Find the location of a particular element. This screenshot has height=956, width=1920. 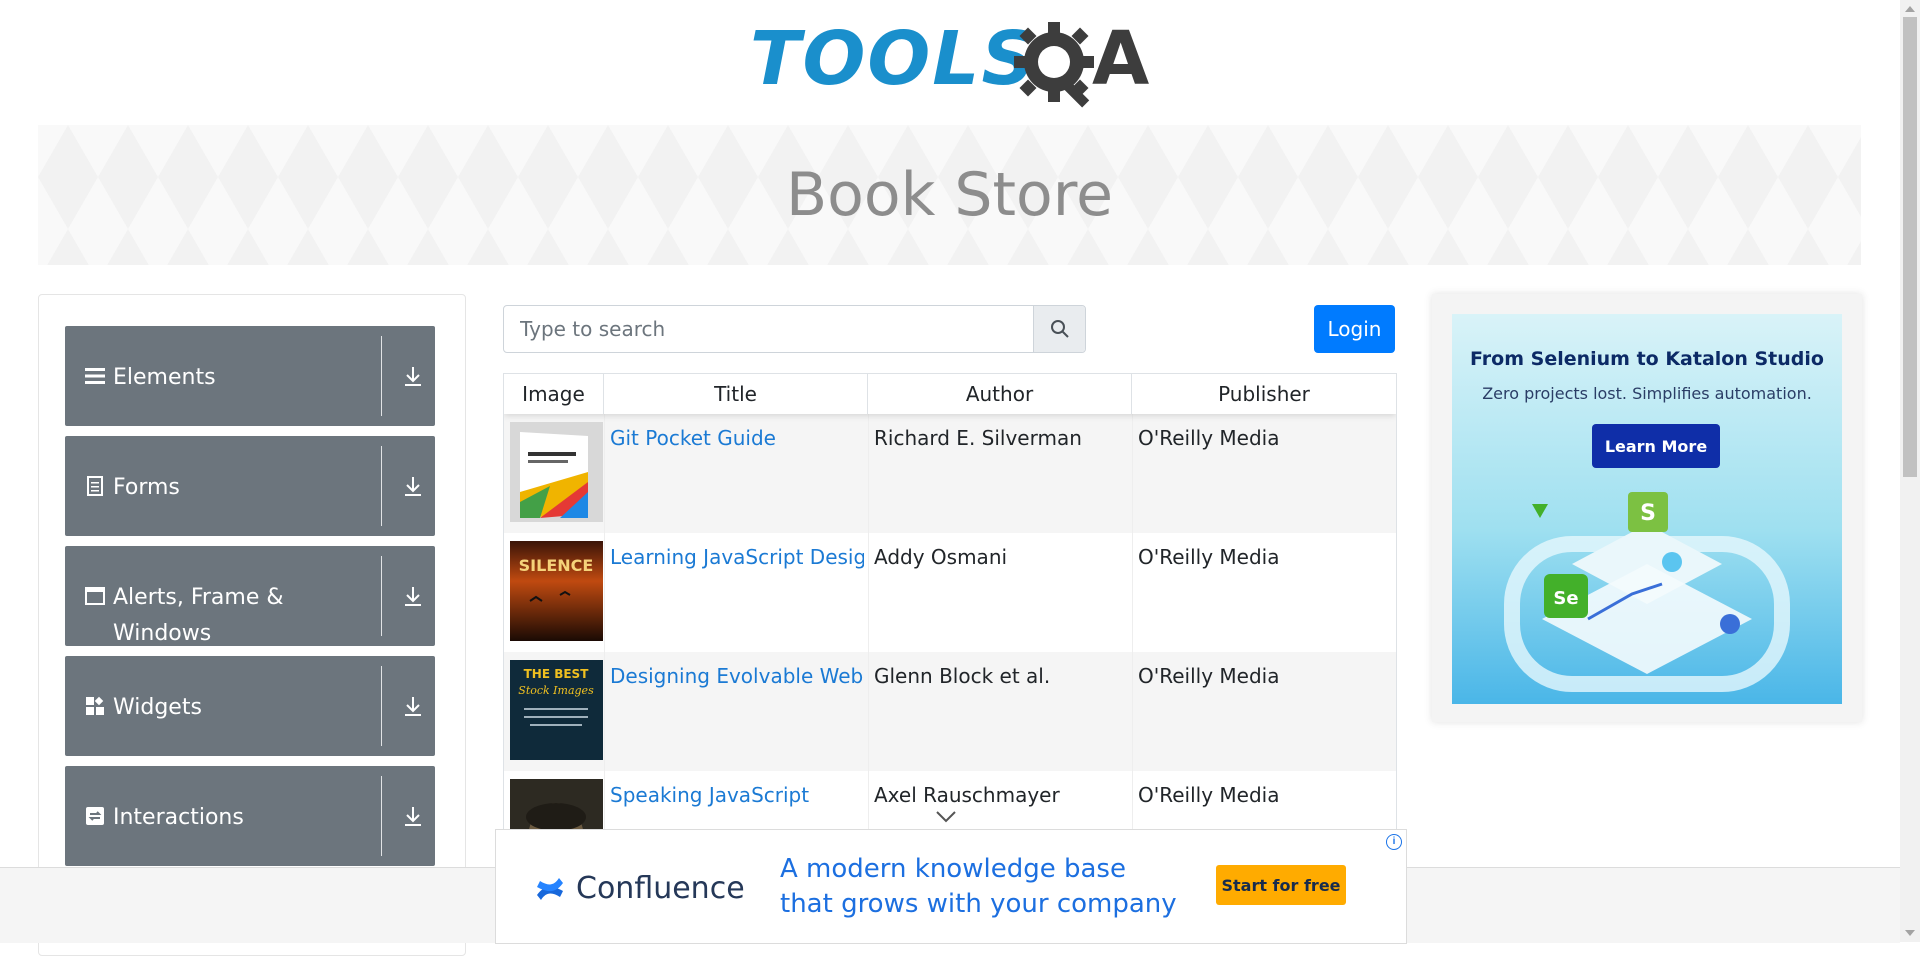

column-header-title: Title is located at coordinates (736, 394).